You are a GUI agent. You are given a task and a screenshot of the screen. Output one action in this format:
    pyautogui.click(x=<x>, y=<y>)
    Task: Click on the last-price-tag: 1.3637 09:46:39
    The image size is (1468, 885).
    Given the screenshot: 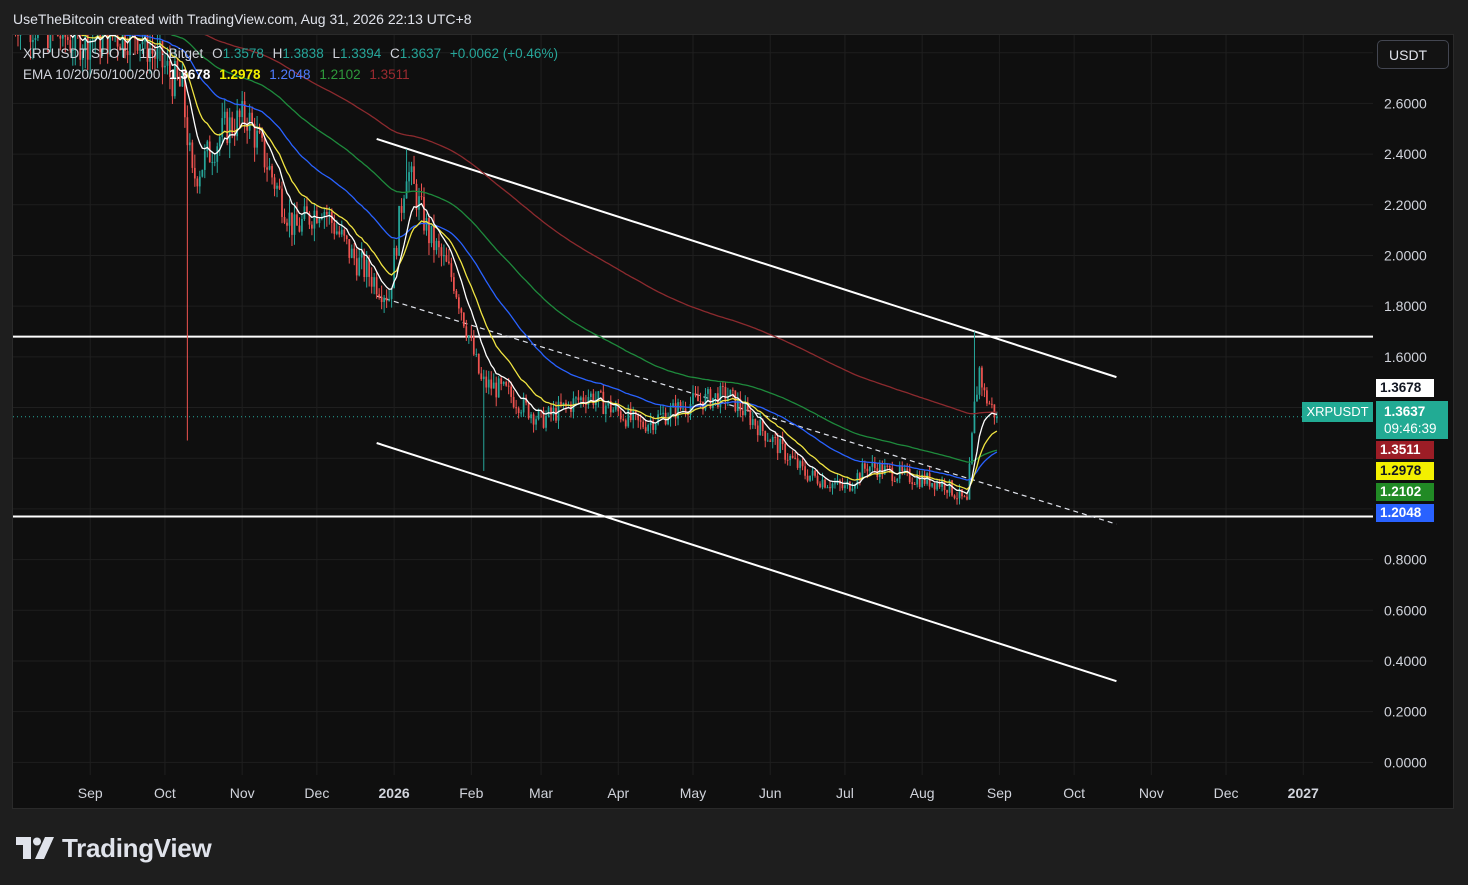 What is the action you would take?
    pyautogui.click(x=1412, y=420)
    